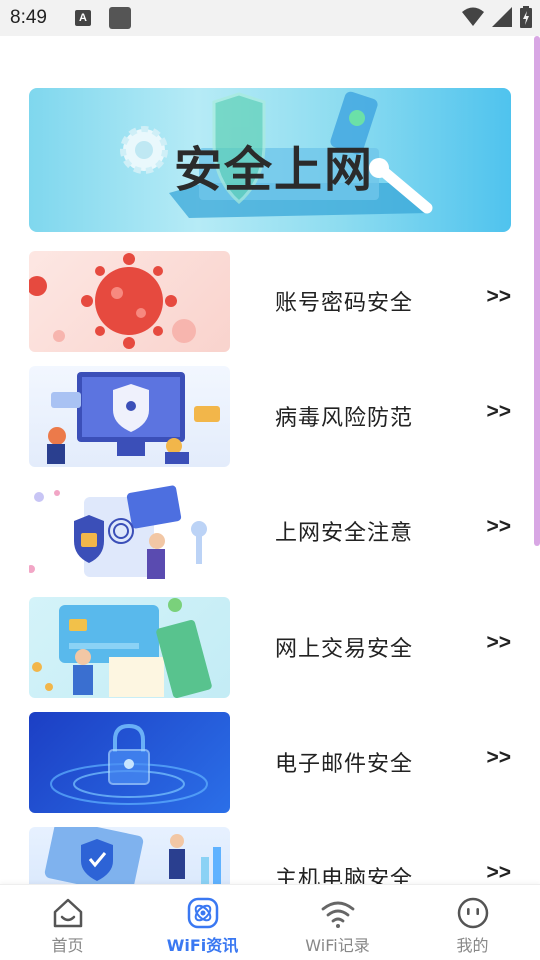 This screenshot has height=960, width=540. Describe the element at coordinates (270, 647) in the screenshot. I see `list-item-online-trading: 网上交易安全 >>` at that location.